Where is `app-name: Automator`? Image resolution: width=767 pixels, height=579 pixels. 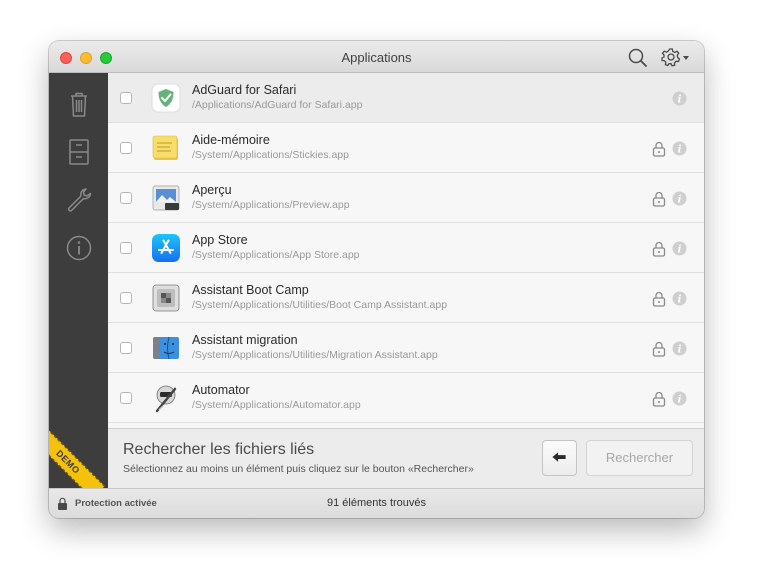
app-name: Automator is located at coordinates (221, 390).